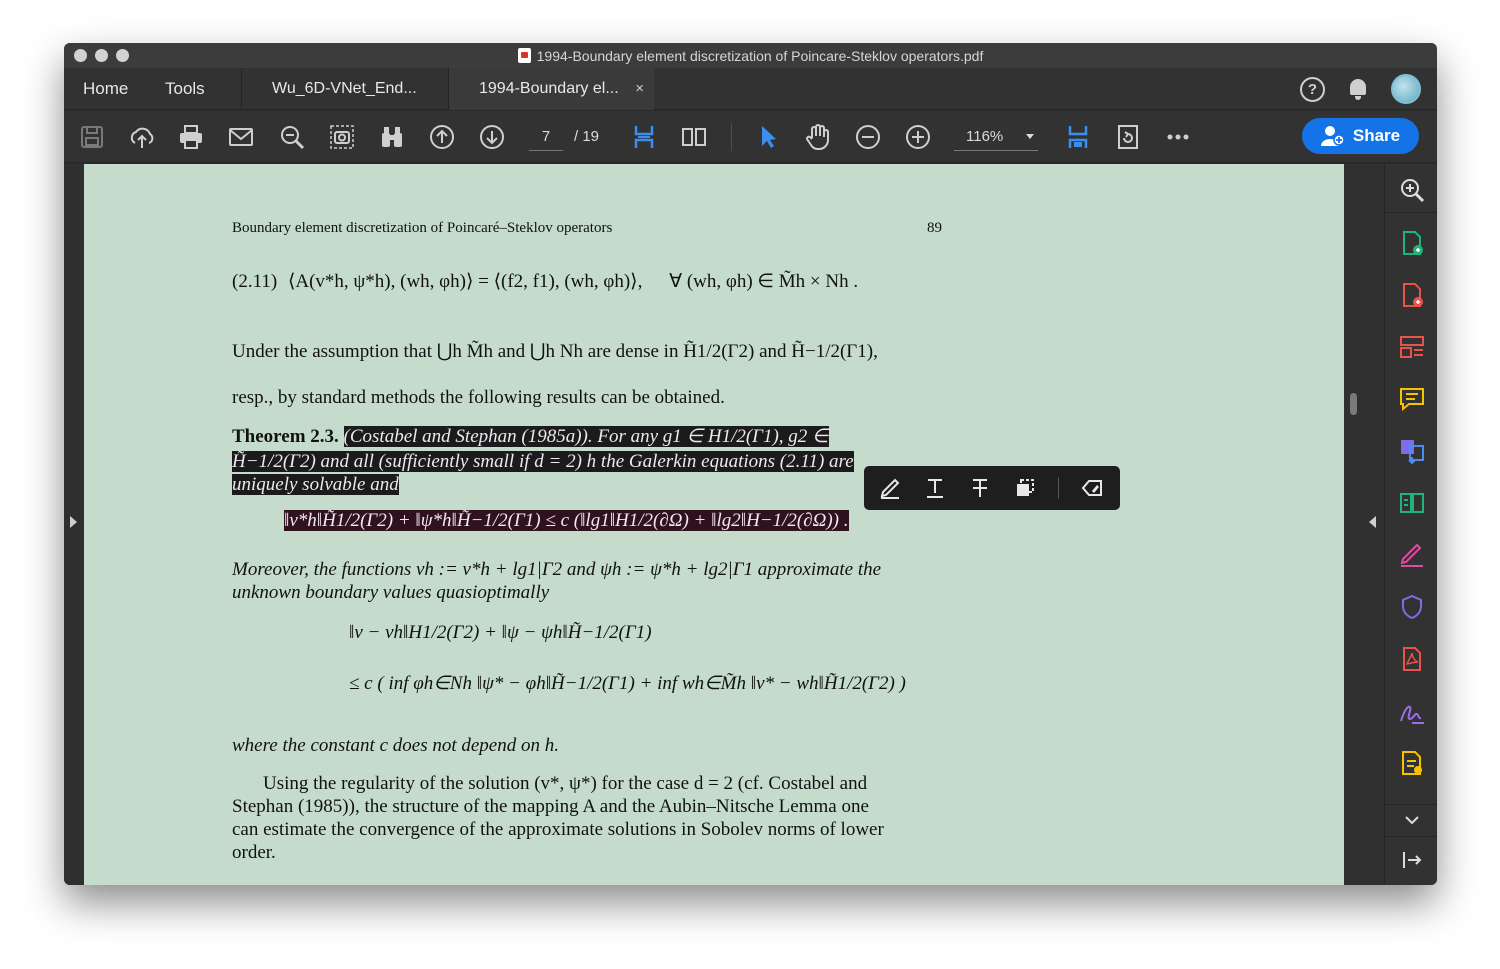 The height and width of the screenshot is (969, 1500). What do you see at coordinates (918, 137) in the screenshot?
I see `zoom-plus-icon` at bounding box center [918, 137].